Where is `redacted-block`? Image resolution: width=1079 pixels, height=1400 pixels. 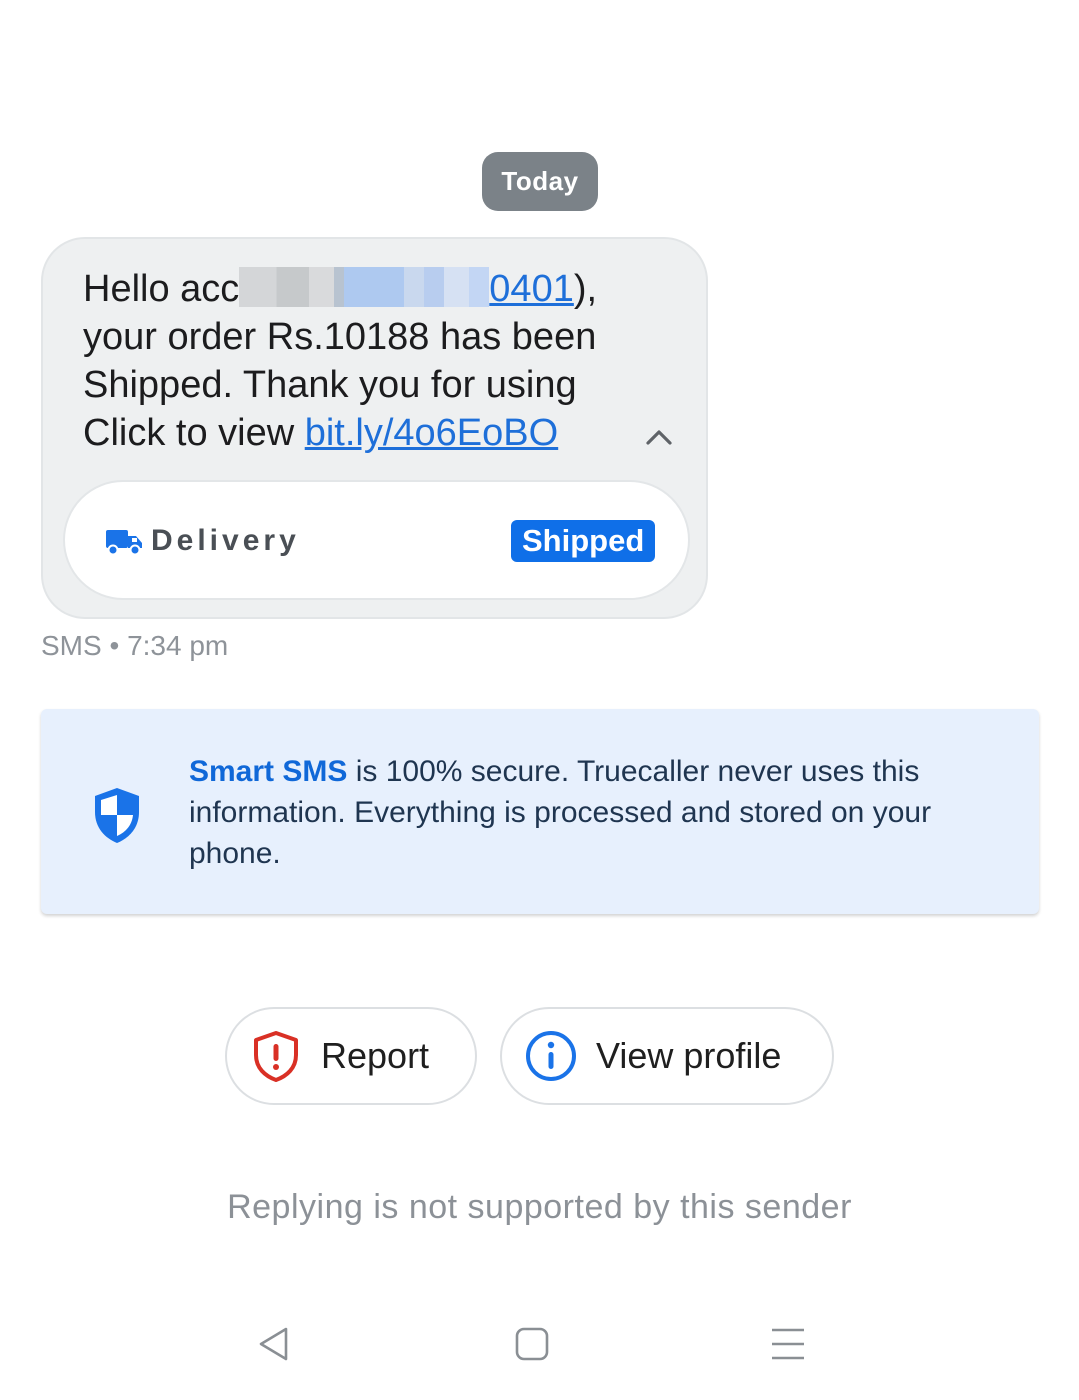 redacted-block is located at coordinates (364, 287).